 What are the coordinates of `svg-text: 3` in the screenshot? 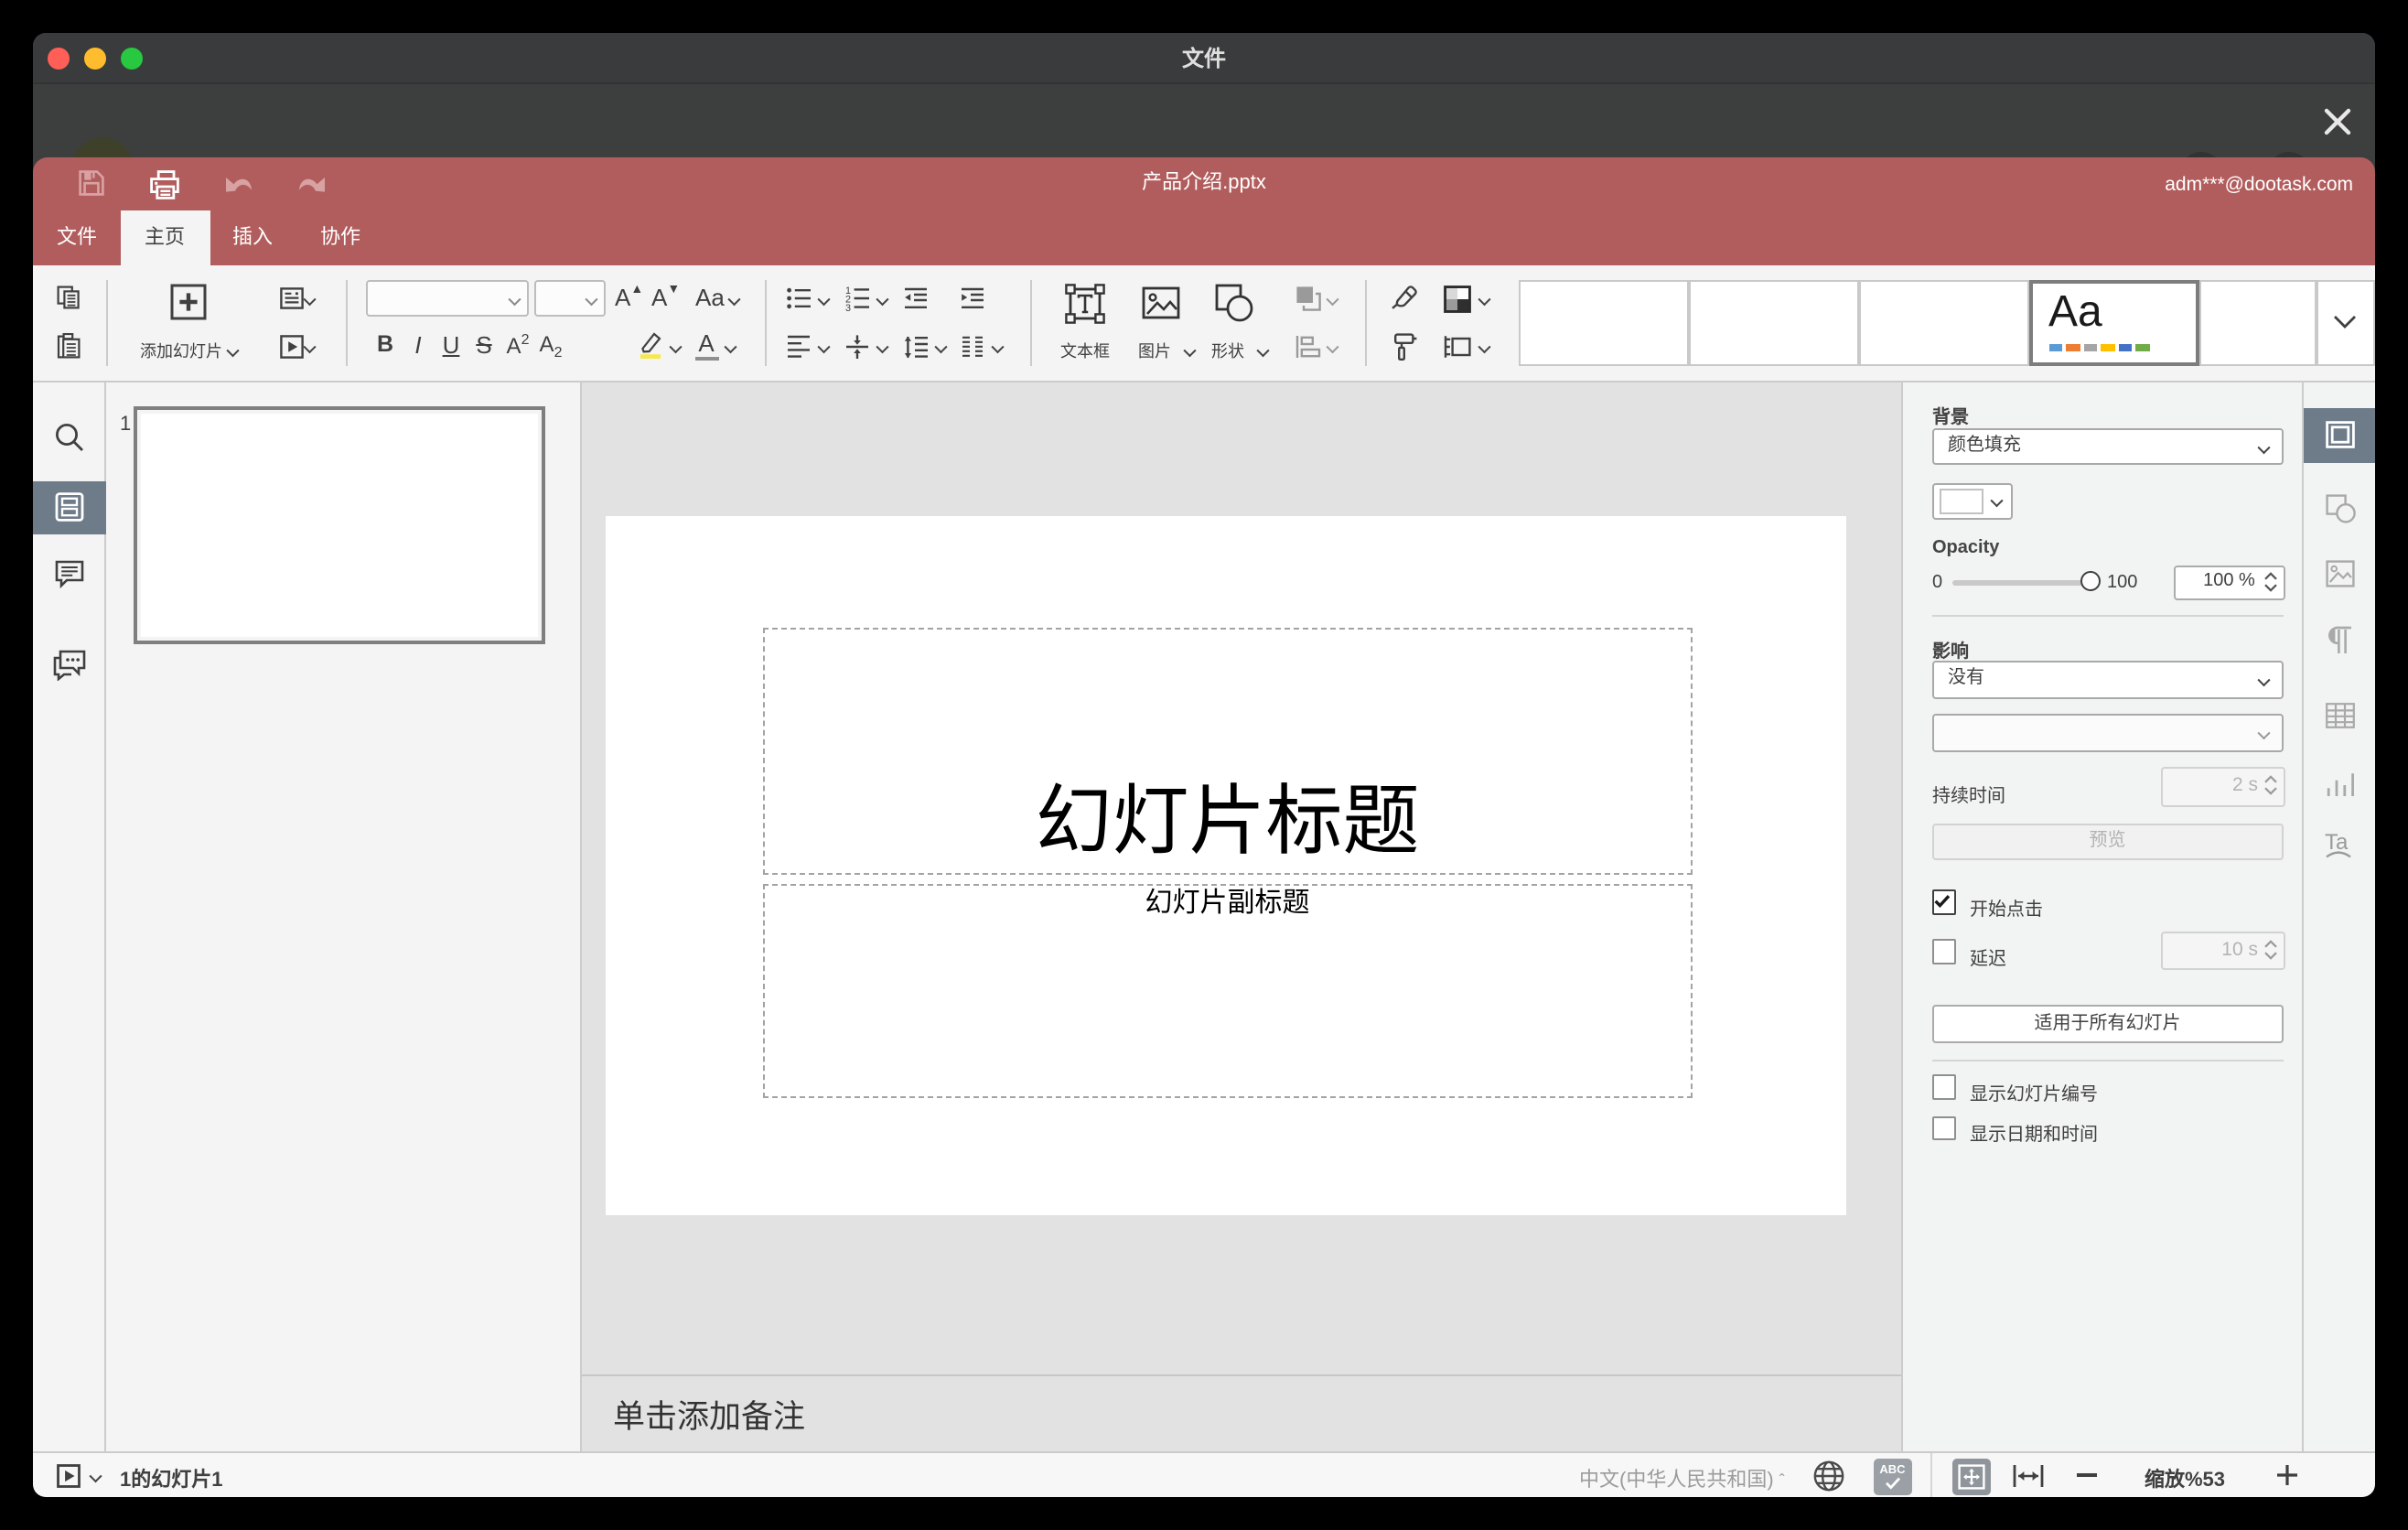 It's located at (848, 306).